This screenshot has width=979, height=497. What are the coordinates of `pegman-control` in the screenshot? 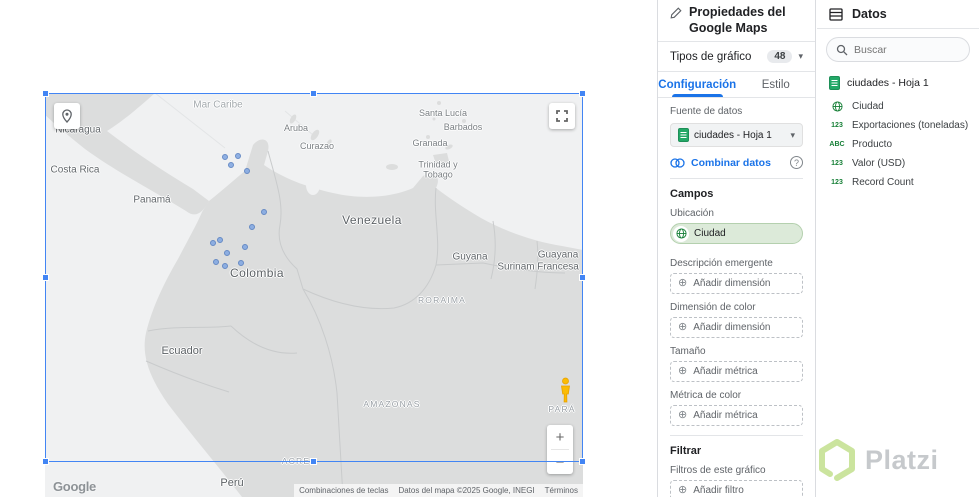 It's located at (565, 392).